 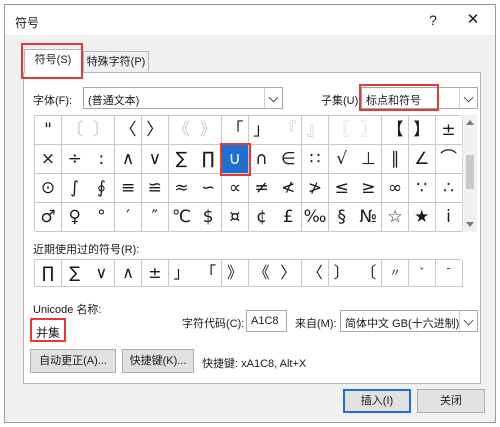 What do you see at coordinates (262, 159) in the screenshot?
I see `symbol-cell: ∩` at bounding box center [262, 159].